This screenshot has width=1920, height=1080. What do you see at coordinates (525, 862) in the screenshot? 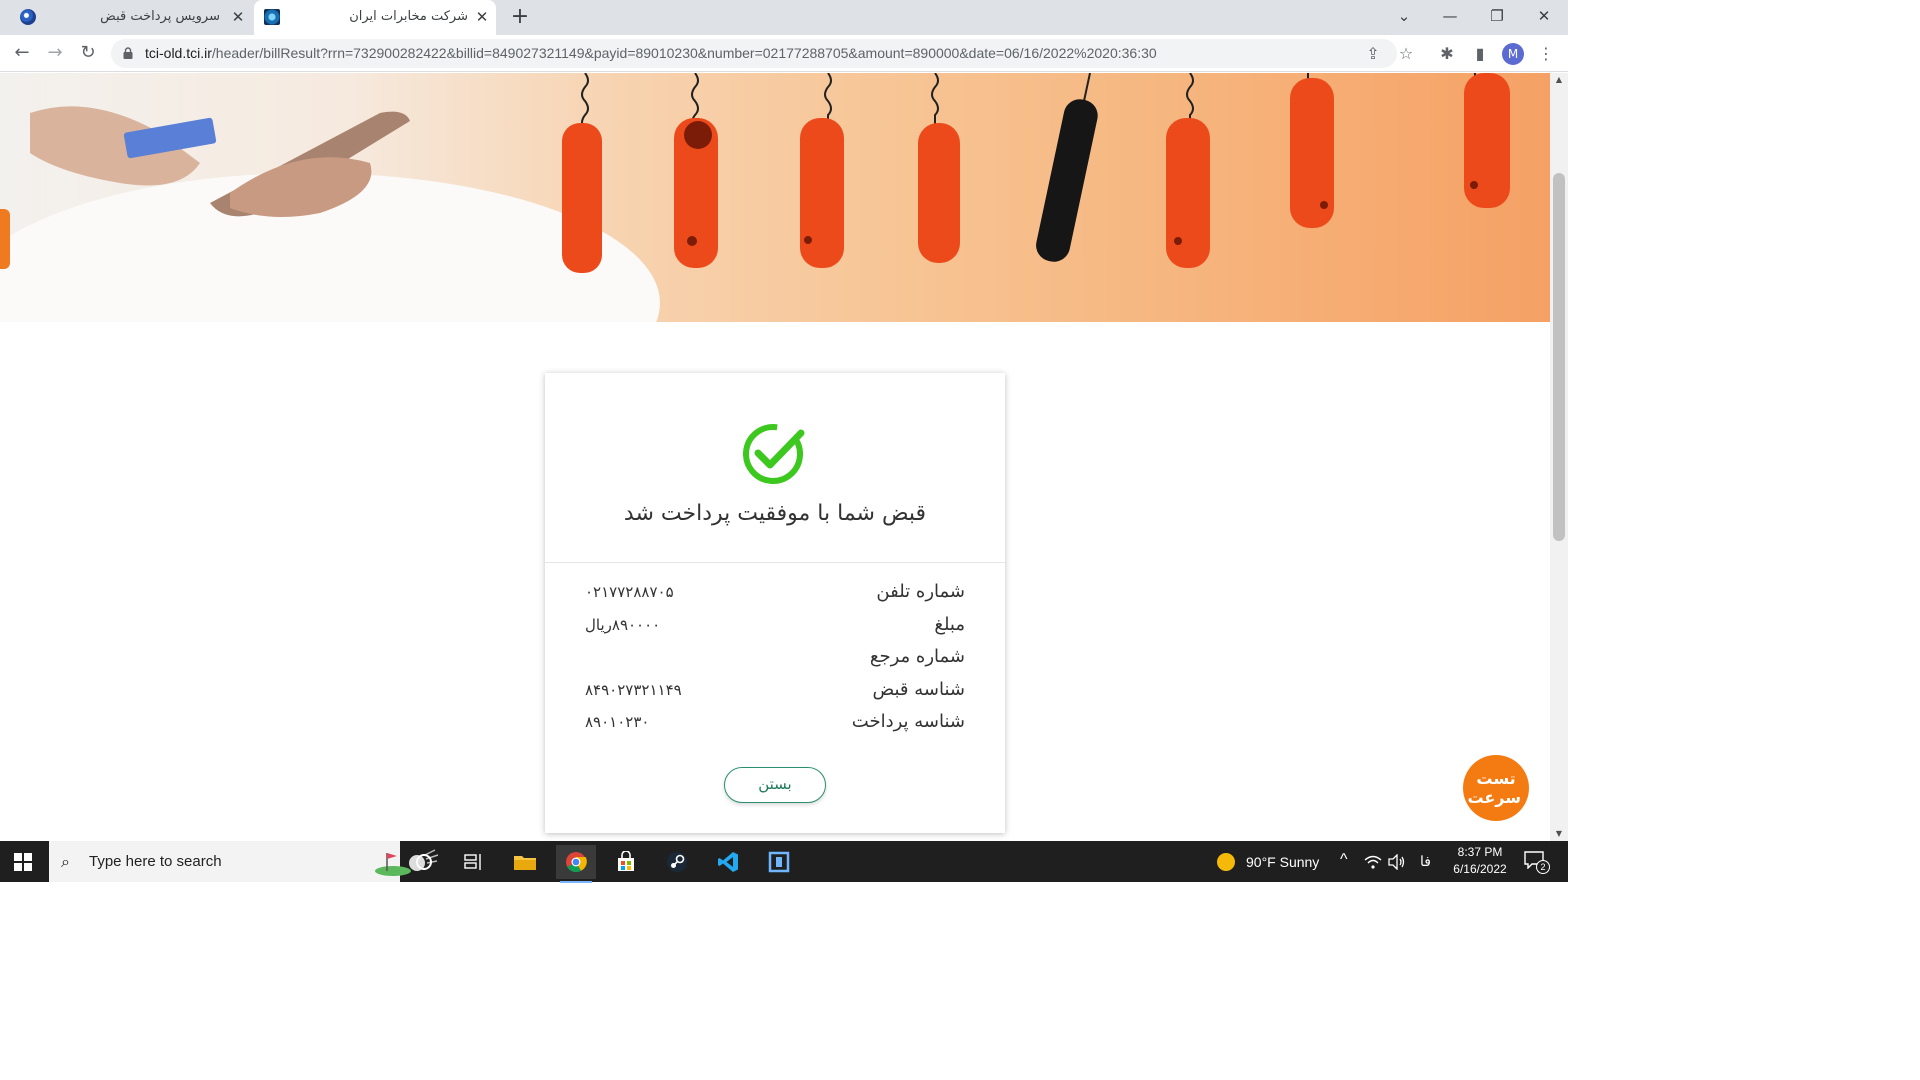
I see `file-explorer-icon` at bounding box center [525, 862].